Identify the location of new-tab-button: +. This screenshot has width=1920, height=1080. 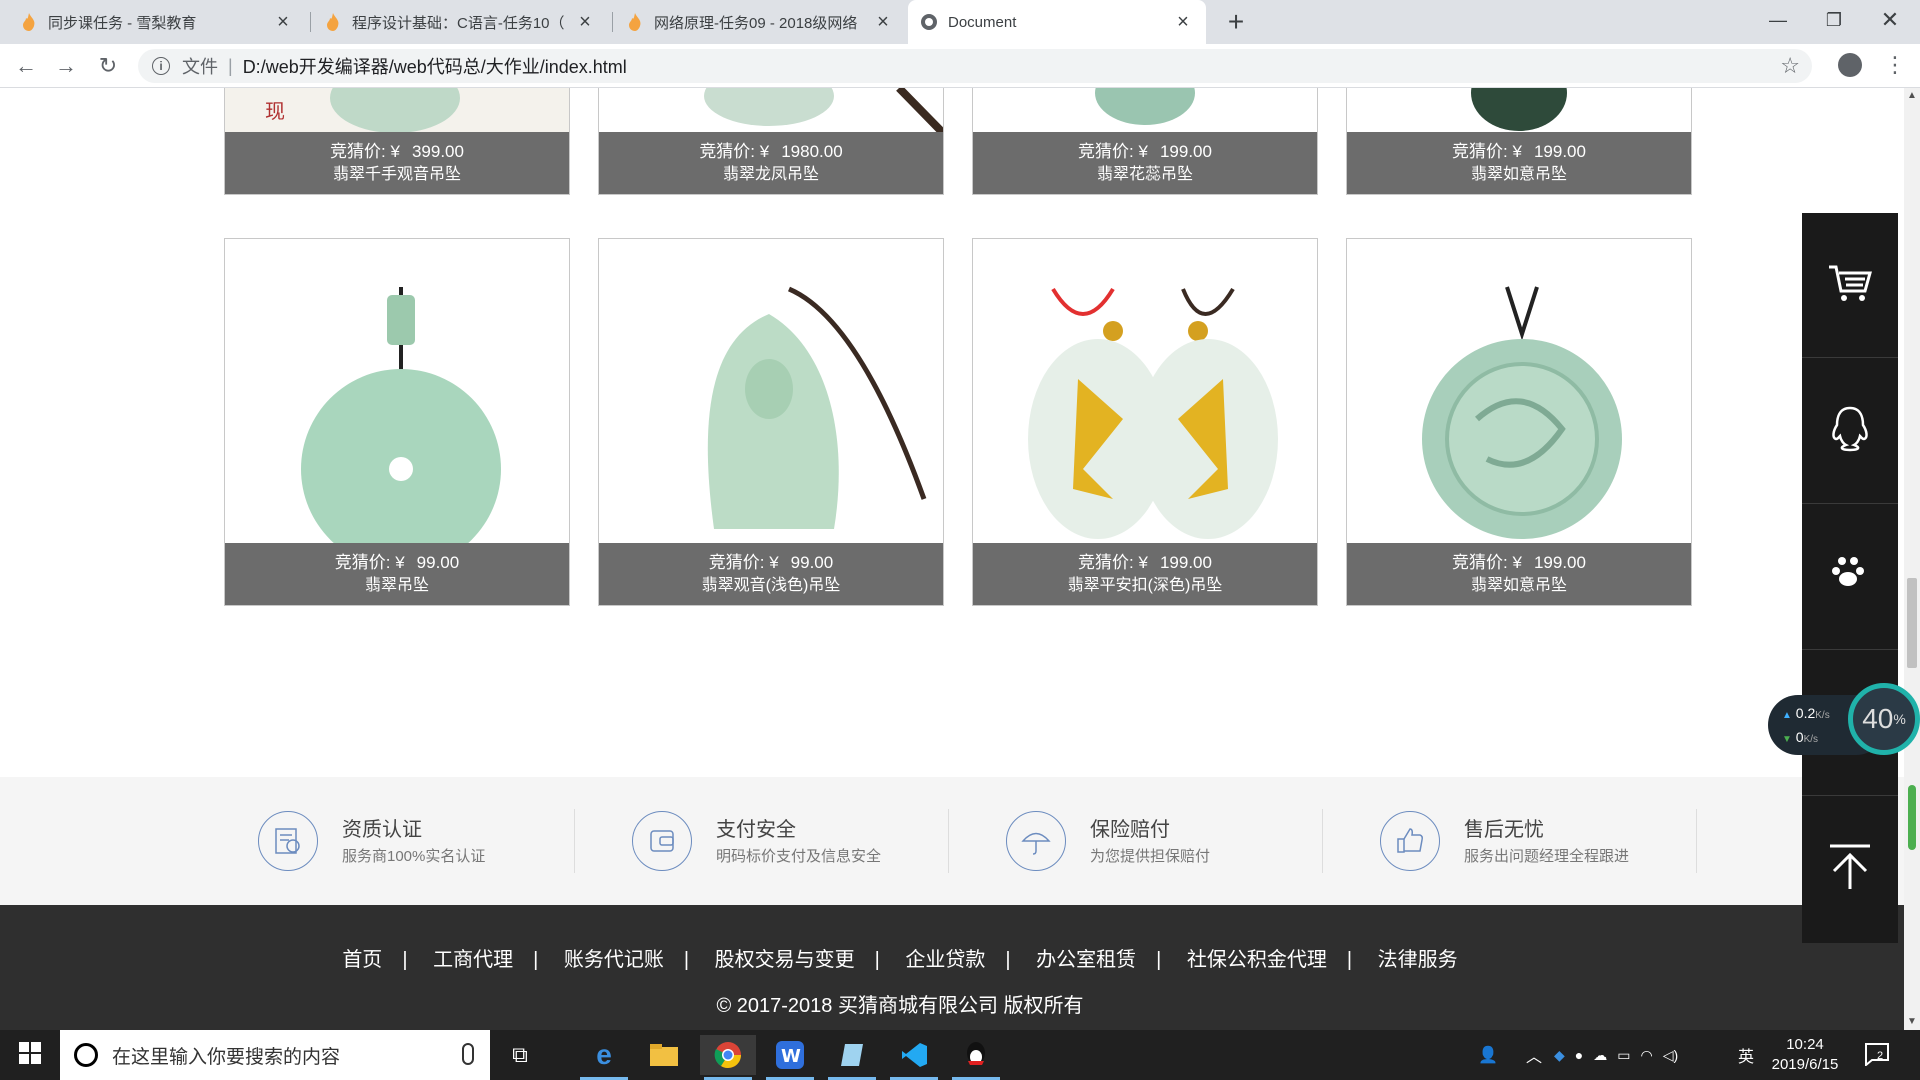
(1236, 22).